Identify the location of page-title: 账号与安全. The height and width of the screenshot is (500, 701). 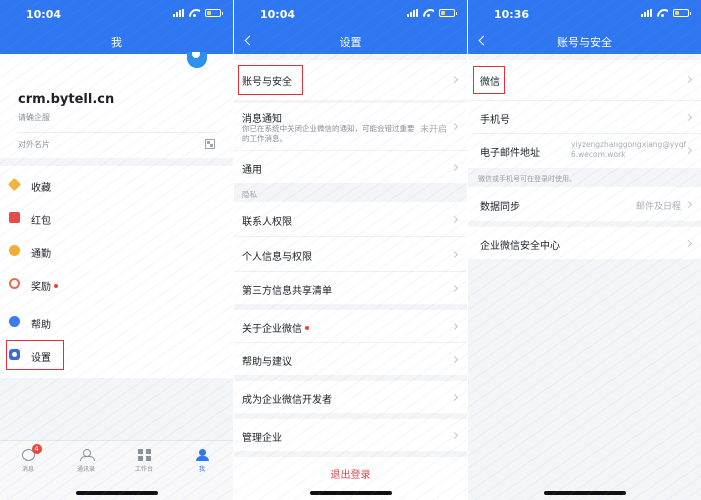
(584, 42).